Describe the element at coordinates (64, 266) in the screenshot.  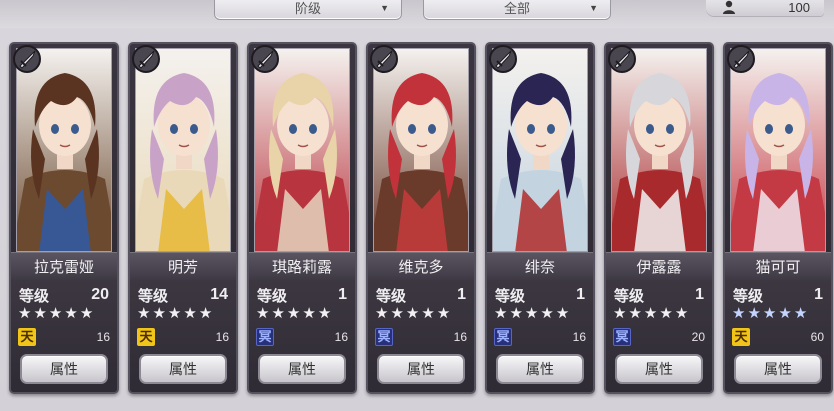
I see `character-name: 拉克雷娅` at that location.